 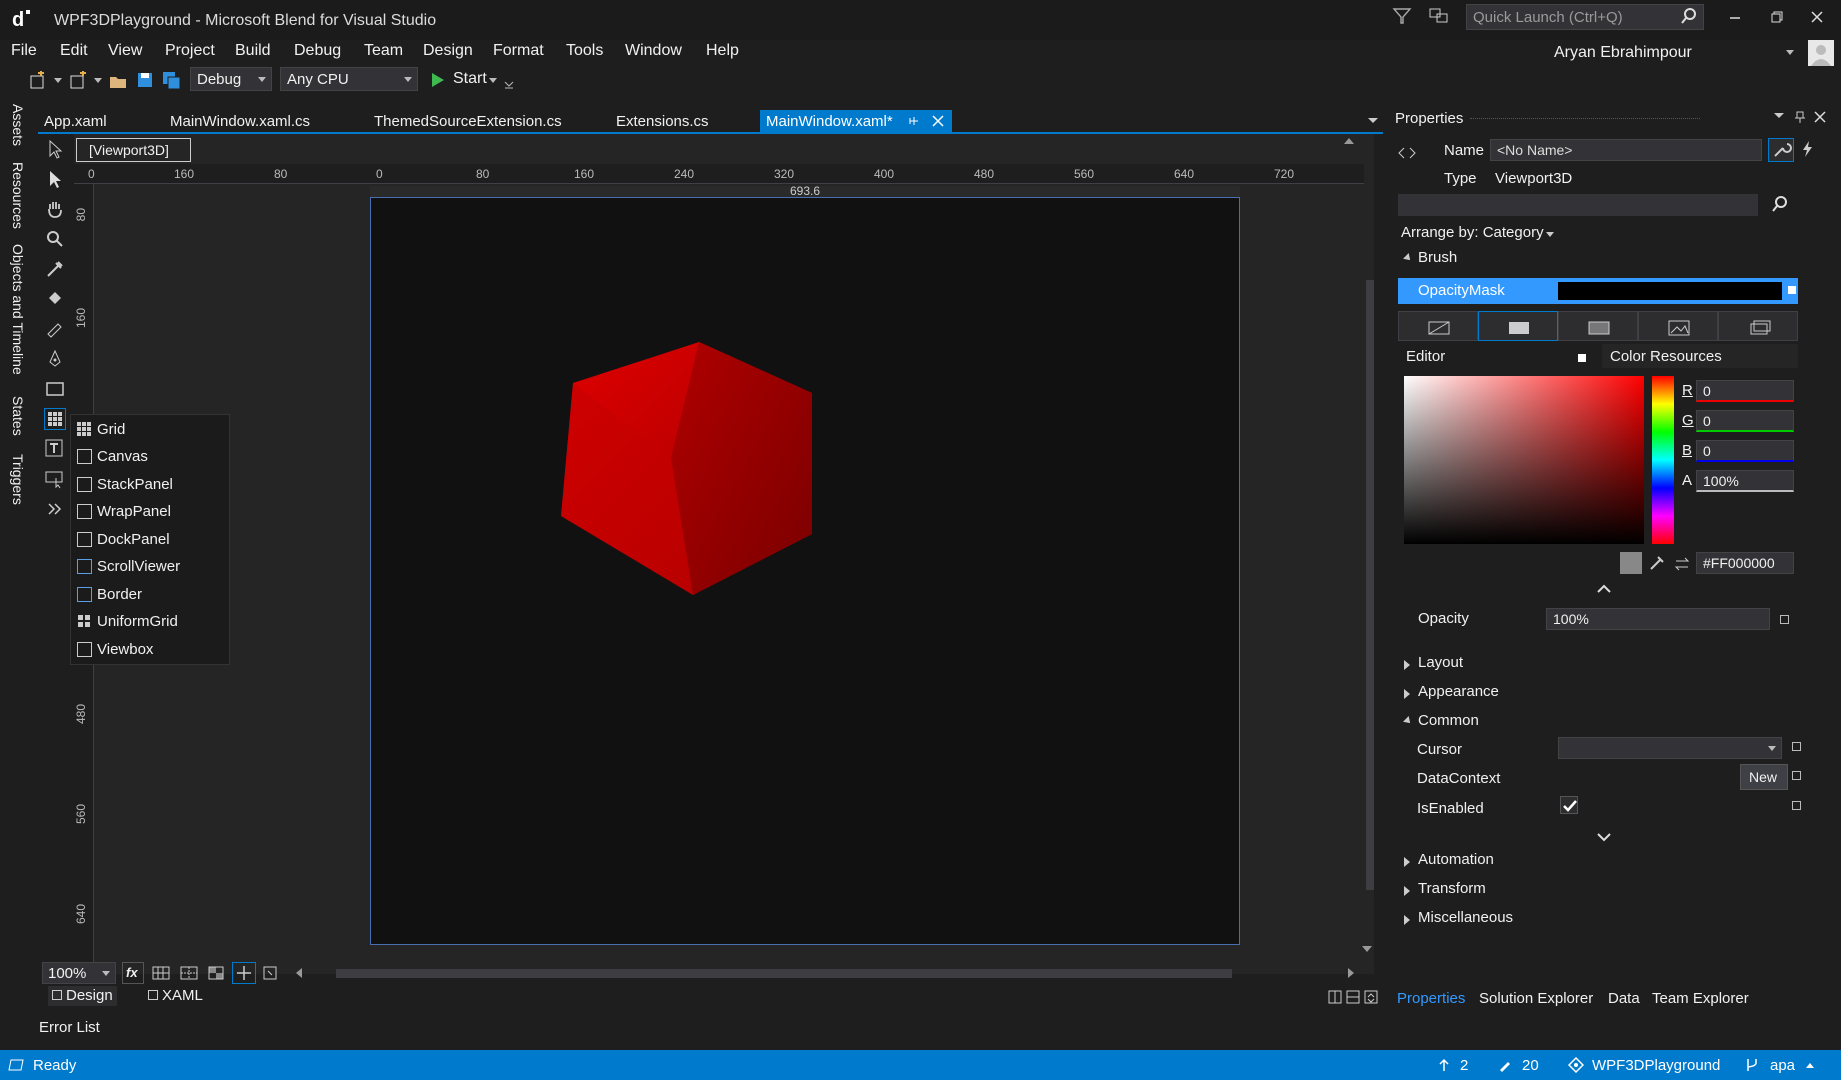 I want to click on textblock-tool-icon, so click(x=55, y=449).